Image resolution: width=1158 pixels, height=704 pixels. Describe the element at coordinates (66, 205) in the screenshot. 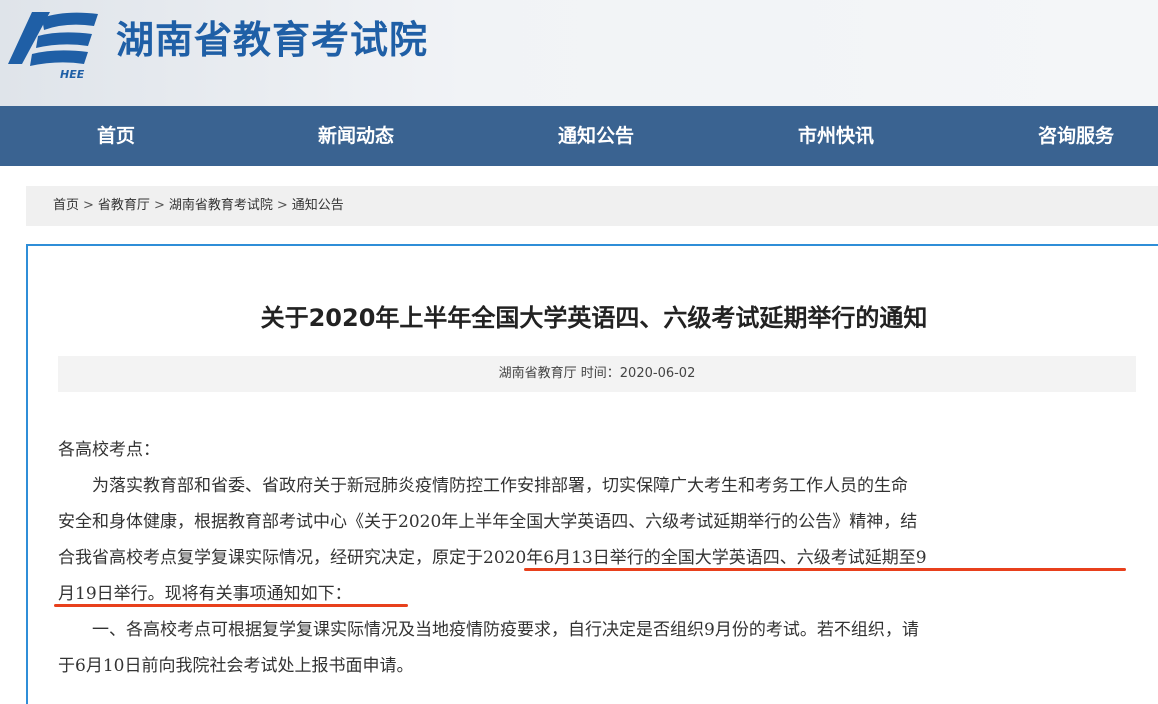

I see `breadcrumb-item-home: 首页` at that location.